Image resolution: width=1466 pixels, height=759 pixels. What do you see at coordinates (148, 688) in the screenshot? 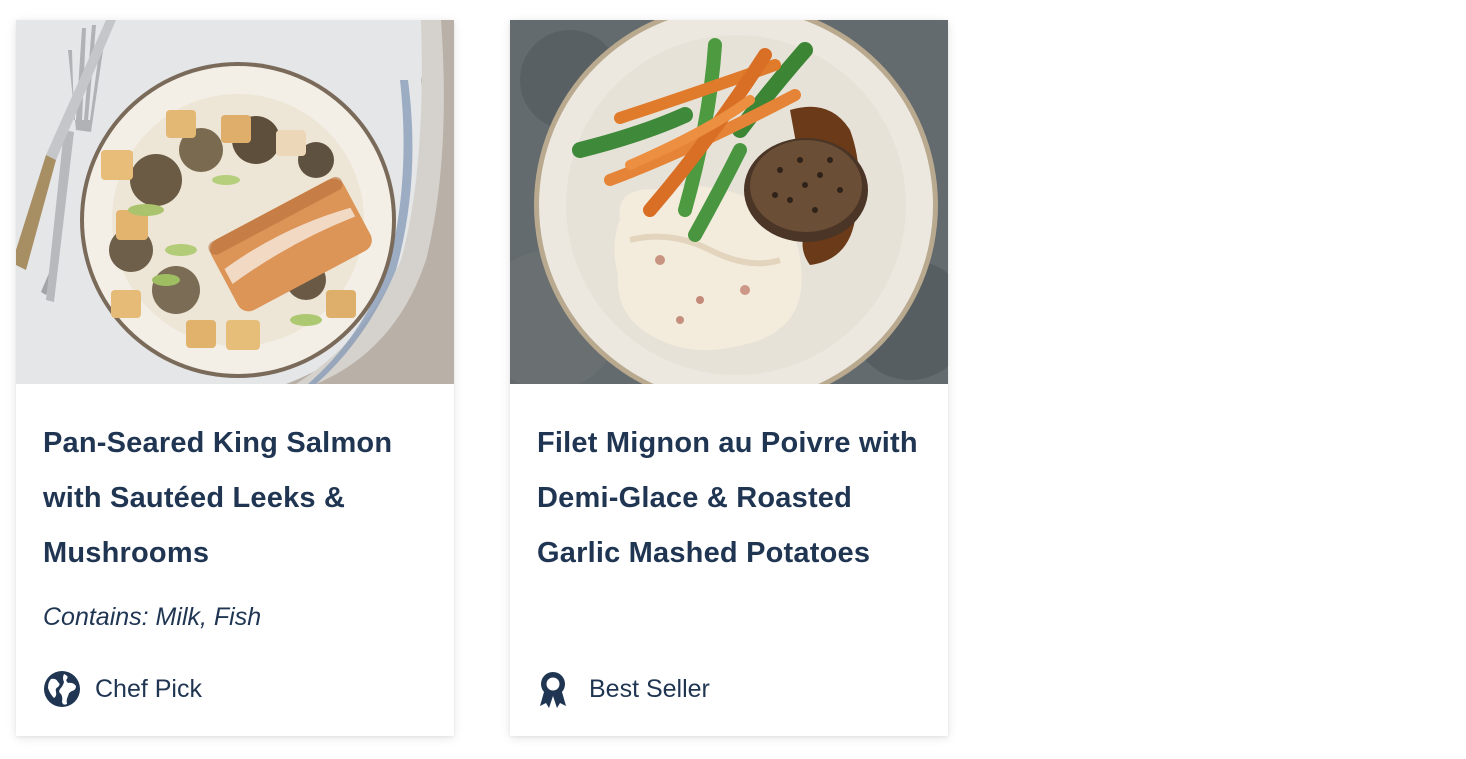
I see `badge-label: Chef Pick` at bounding box center [148, 688].